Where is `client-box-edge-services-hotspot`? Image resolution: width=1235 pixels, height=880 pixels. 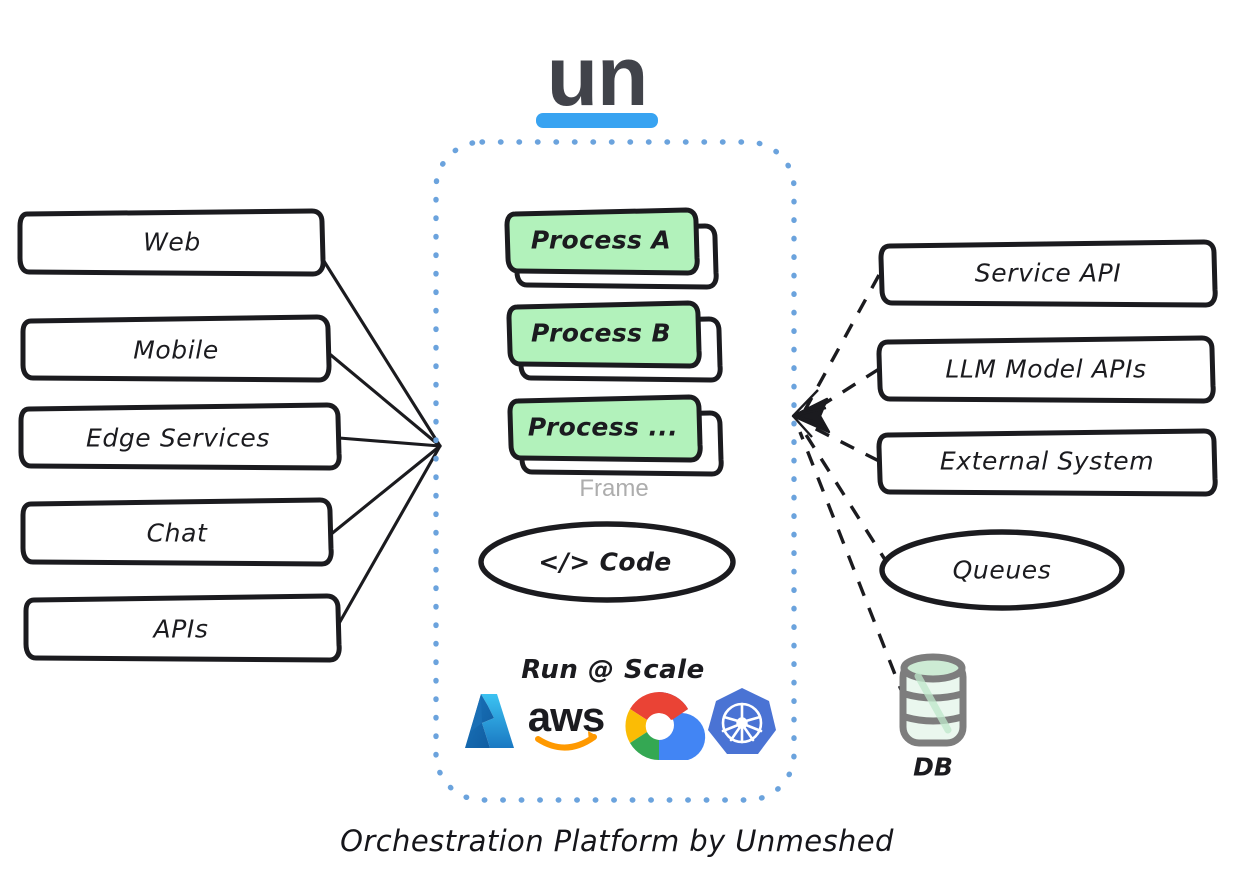
client-box-edge-services-hotspot is located at coordinates (180, 437).